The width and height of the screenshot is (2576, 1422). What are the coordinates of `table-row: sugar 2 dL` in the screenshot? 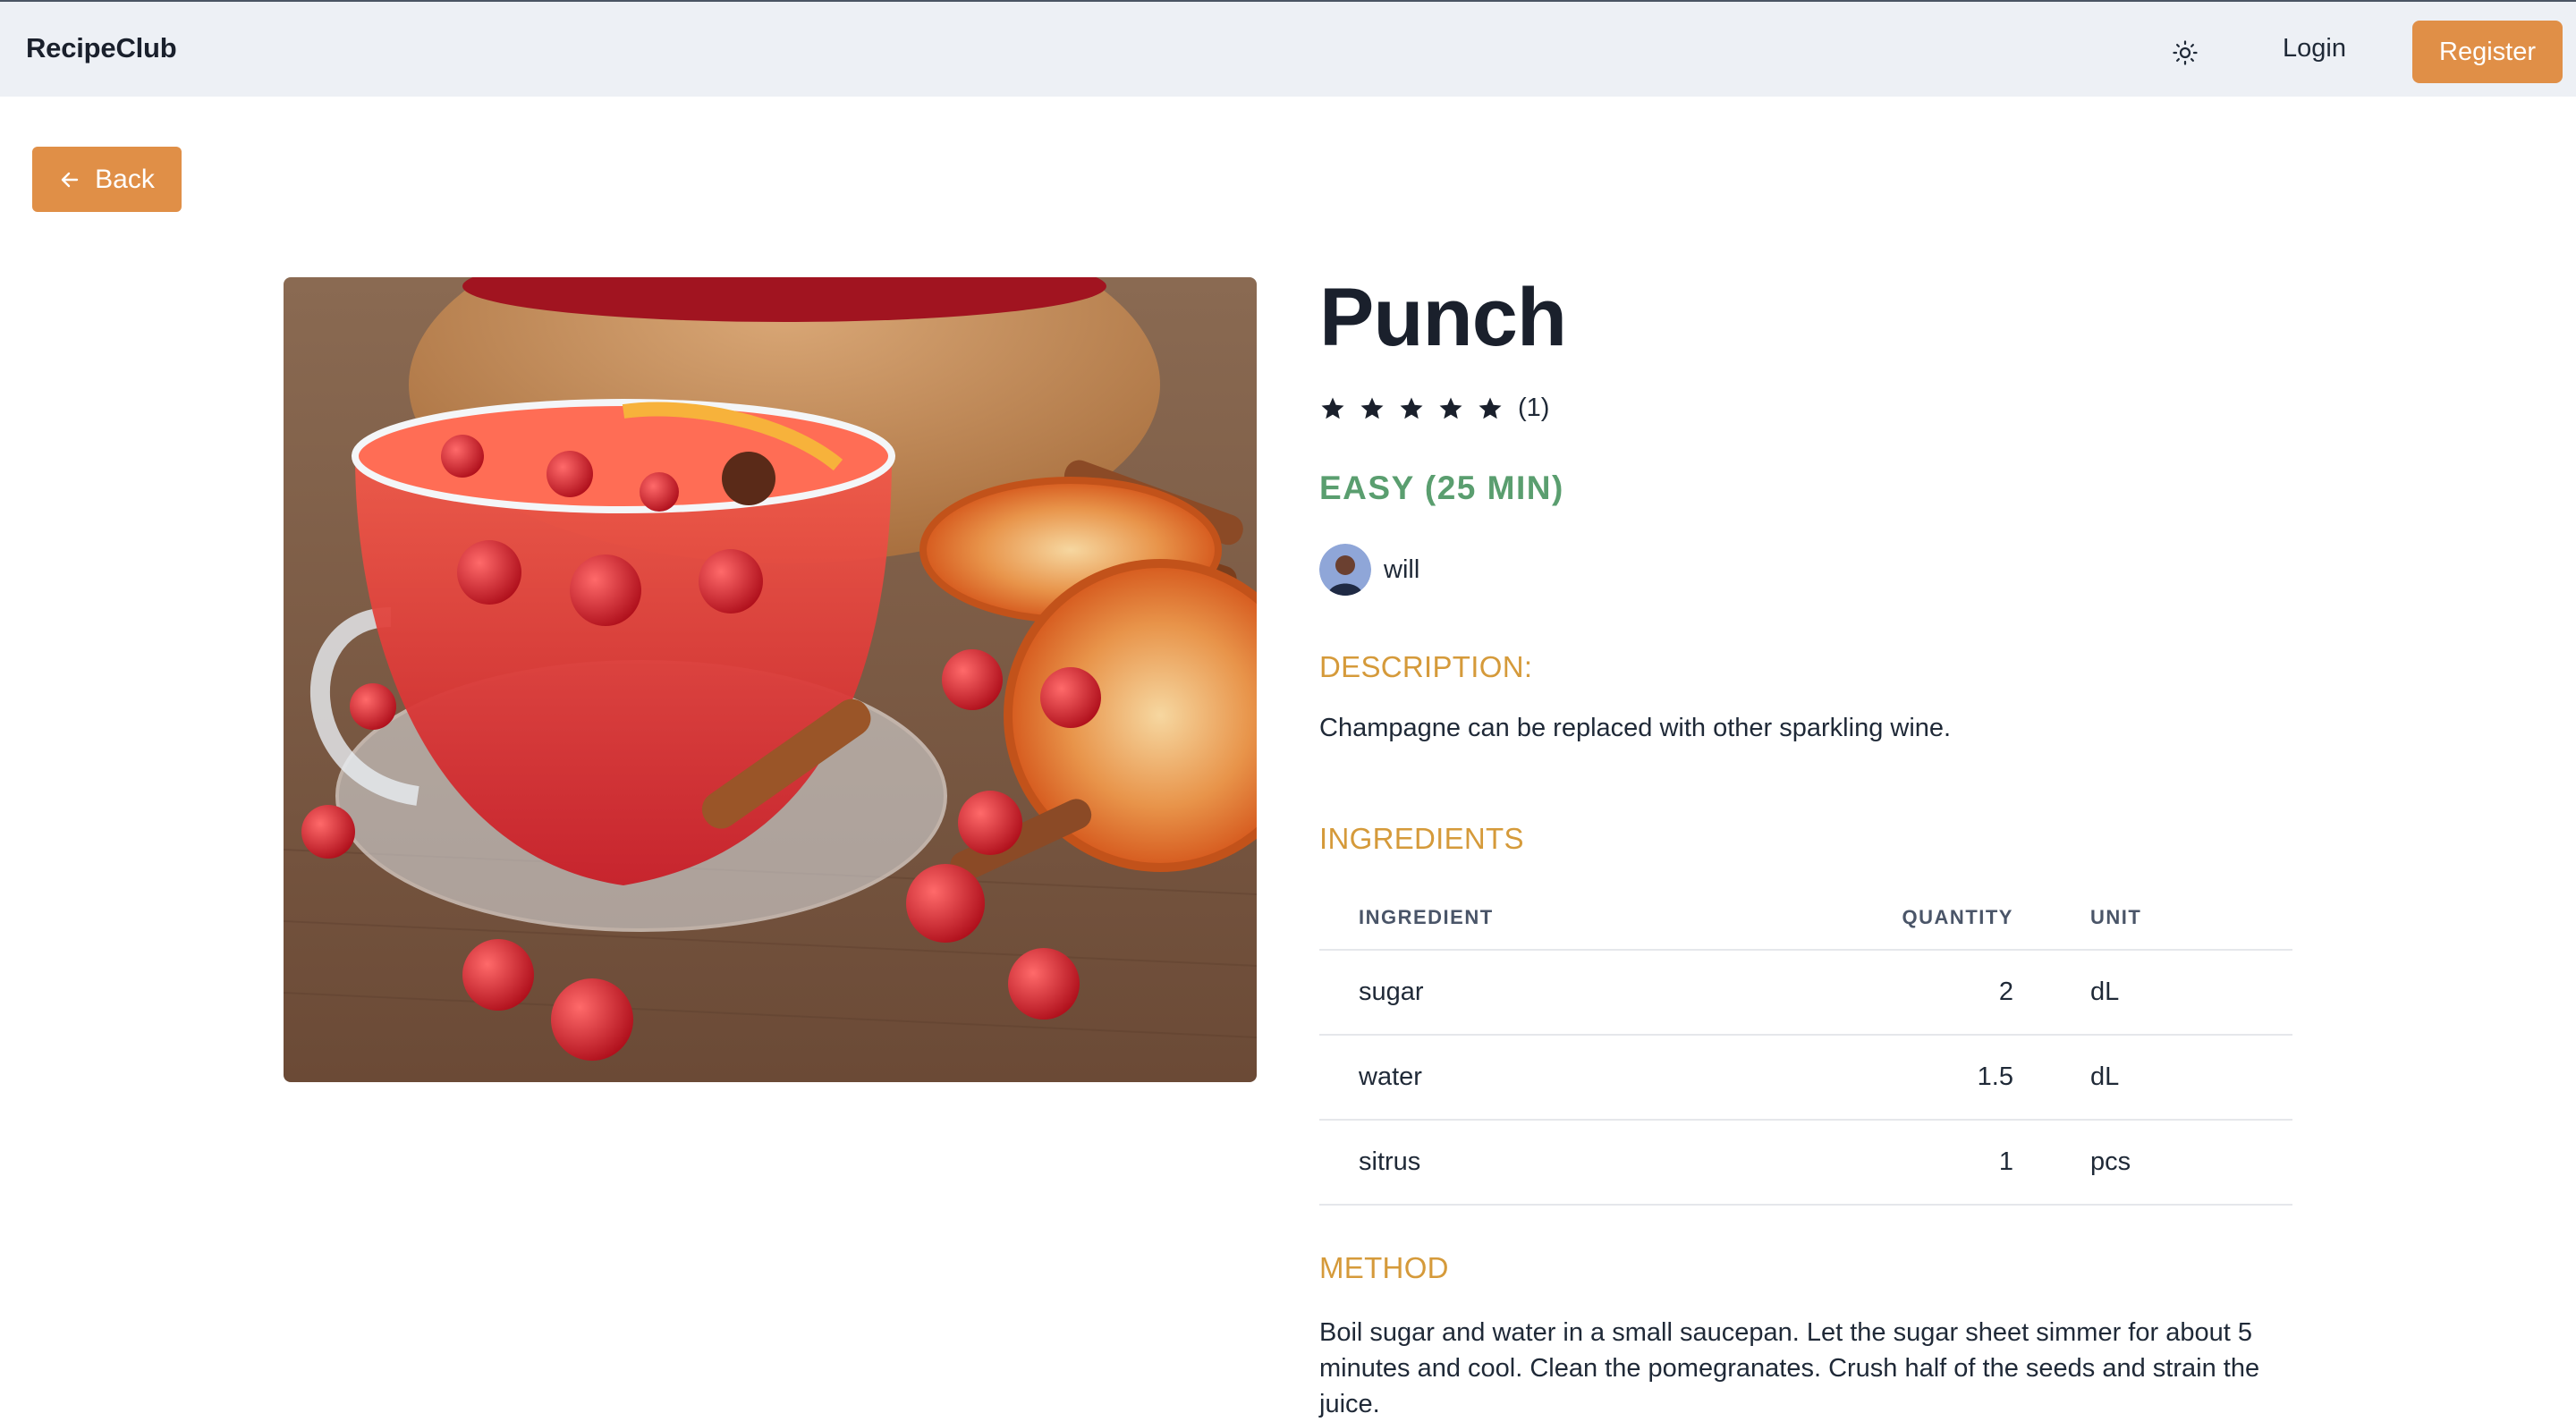 It's located at (1805, 993).